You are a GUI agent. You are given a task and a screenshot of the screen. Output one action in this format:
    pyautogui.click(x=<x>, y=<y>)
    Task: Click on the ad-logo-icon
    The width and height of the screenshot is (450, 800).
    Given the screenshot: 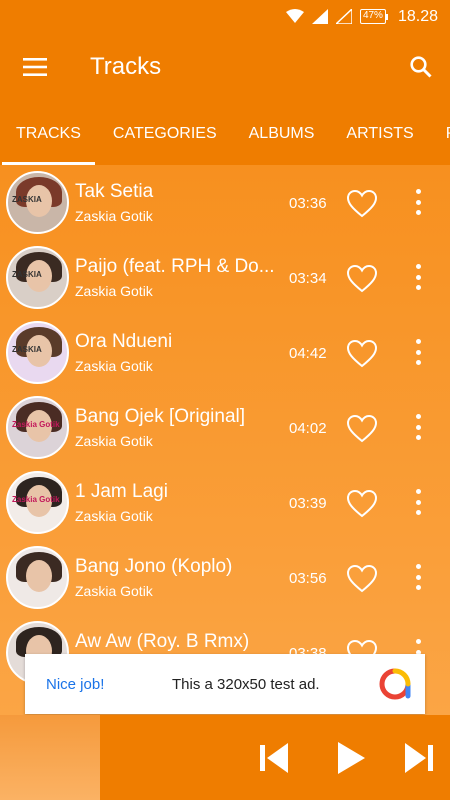 What is the action you would take?
    pyautogui.click(x=395, y=684)
    